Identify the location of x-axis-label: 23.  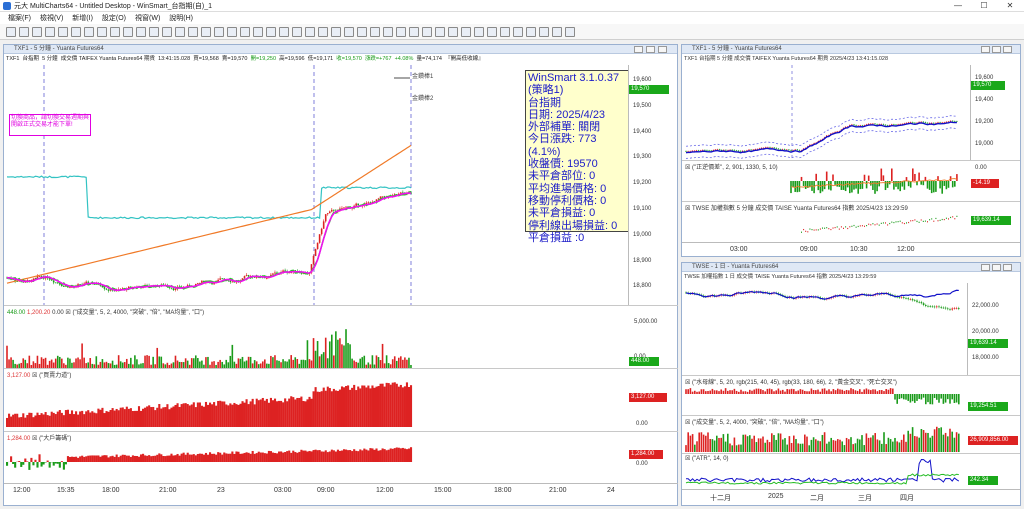
(221, 490).